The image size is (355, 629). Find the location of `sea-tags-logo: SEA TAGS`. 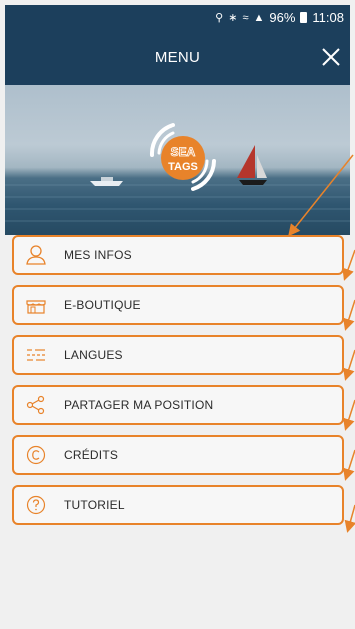

sea-tags-logo: SEA TAGS is located at coordinates (182, 157).